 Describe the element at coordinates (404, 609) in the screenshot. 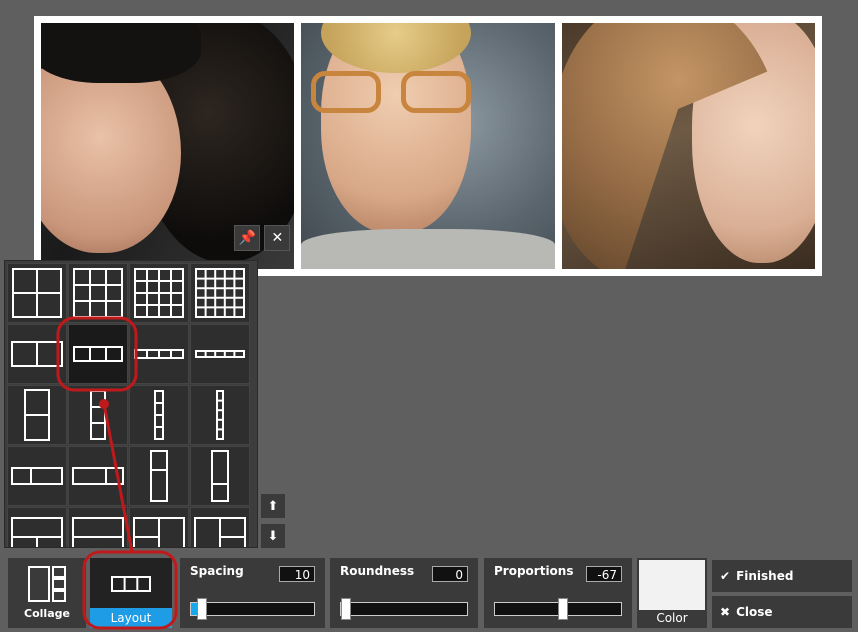

I see `roundness-slider` at that location.